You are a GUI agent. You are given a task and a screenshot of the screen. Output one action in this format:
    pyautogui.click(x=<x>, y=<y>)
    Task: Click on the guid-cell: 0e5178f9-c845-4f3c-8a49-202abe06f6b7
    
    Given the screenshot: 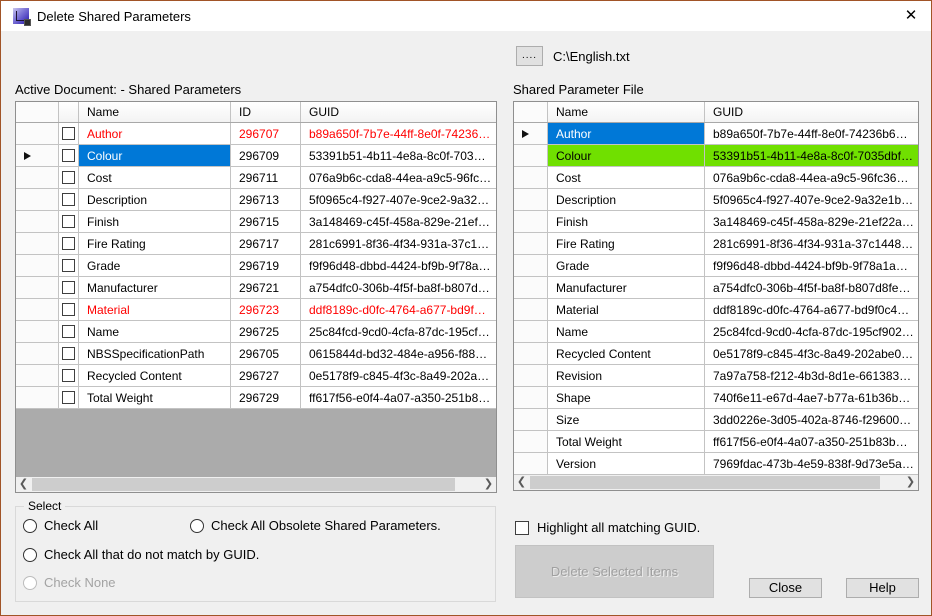 What is the action you would take?
    pyautogui.click(x=811, y=354)
    